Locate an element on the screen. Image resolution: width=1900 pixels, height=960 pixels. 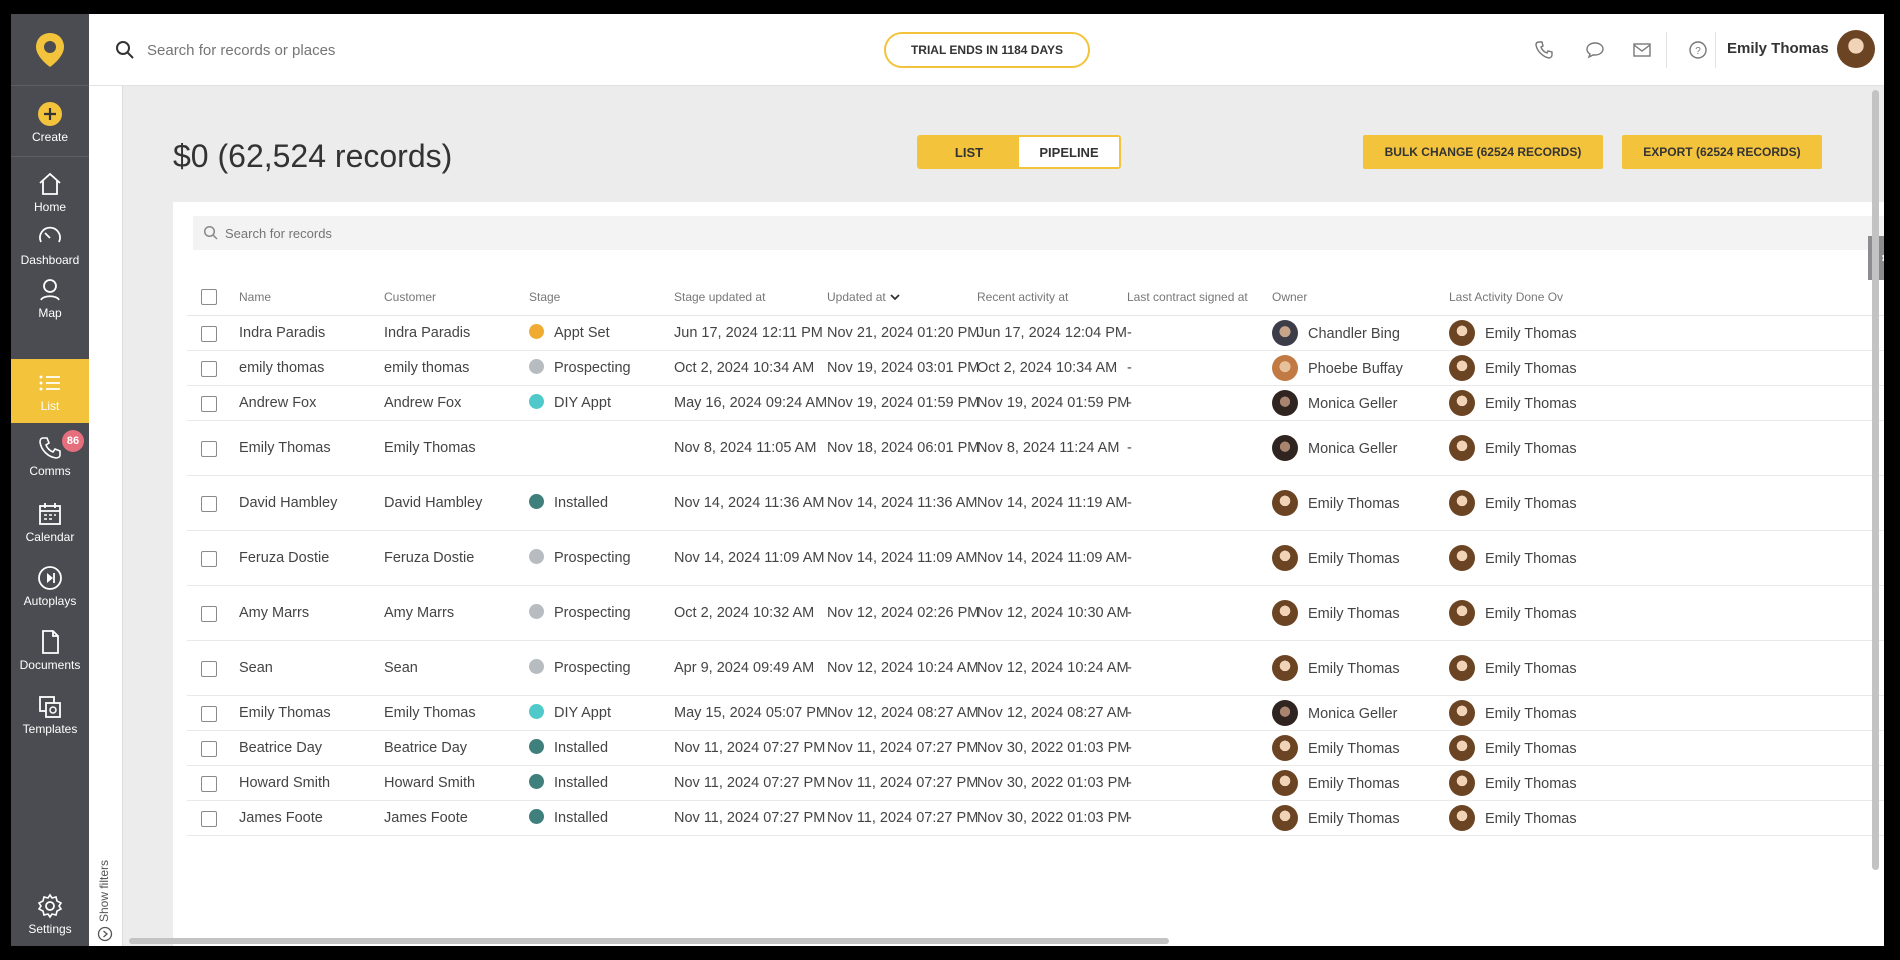
sidebar-item-templates: Templates is located at coordinates (50, 714).